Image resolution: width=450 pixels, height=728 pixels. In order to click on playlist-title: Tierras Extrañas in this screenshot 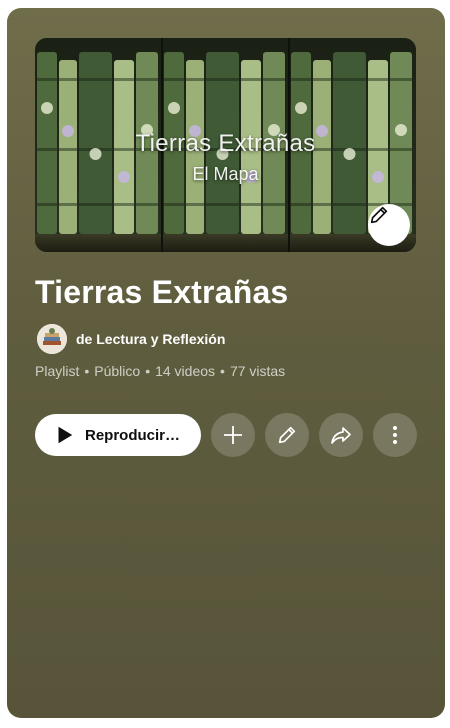, I will do `click(162, 292)`.